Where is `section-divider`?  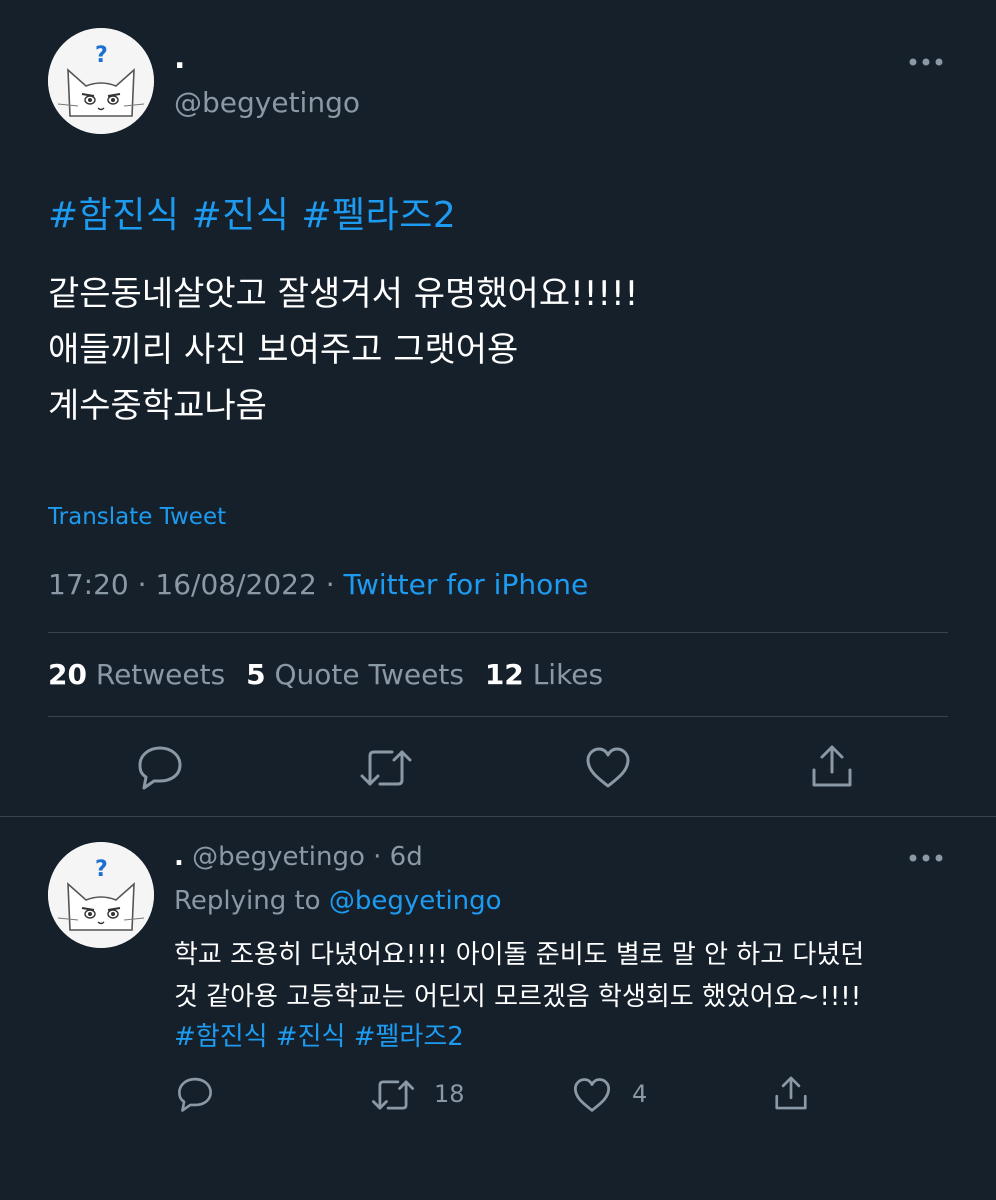 section-divider is located at coordinates (498, 816).